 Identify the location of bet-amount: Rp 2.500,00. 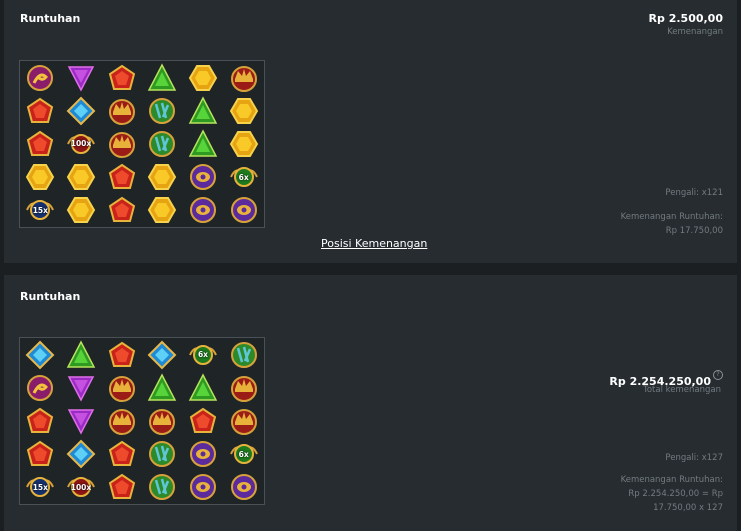
(685, 18).